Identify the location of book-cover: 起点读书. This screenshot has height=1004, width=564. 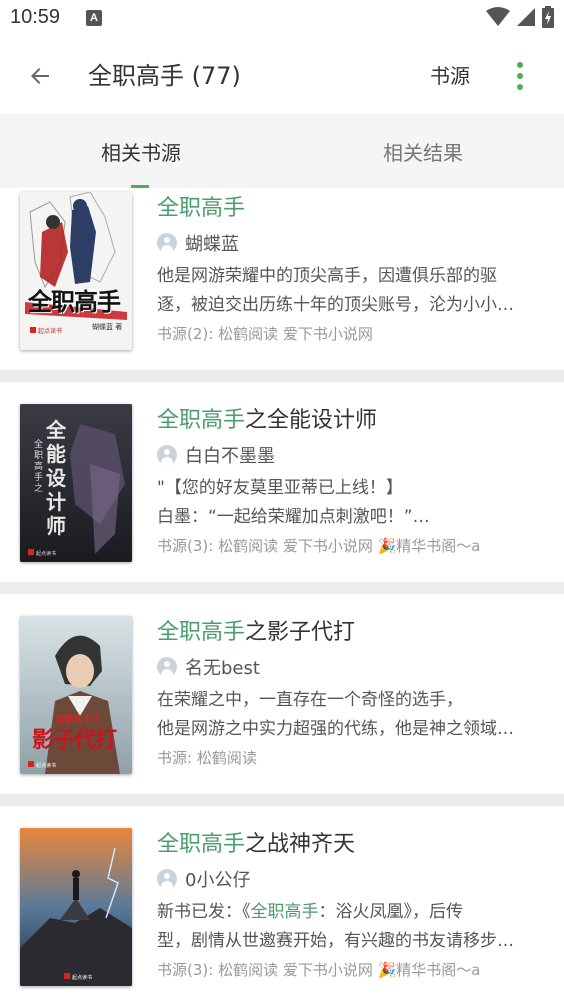
(76, 907).